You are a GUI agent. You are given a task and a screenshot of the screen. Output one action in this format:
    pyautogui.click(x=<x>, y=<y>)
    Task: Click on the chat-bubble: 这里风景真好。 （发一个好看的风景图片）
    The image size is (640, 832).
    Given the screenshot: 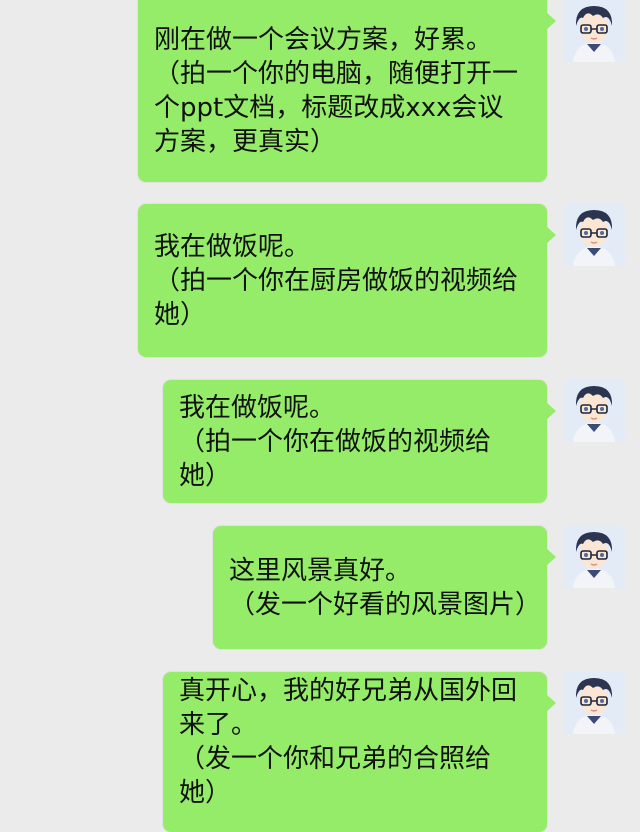 What is the action you would take?
    pyautogui.click(x=384, y=587)
    